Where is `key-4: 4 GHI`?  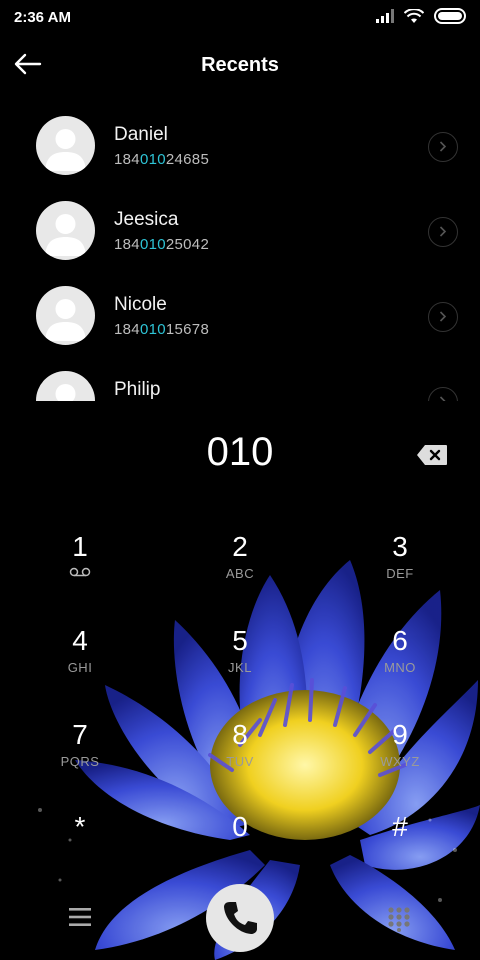
key-4: 4 GHI is located at coordinates (80, 664).